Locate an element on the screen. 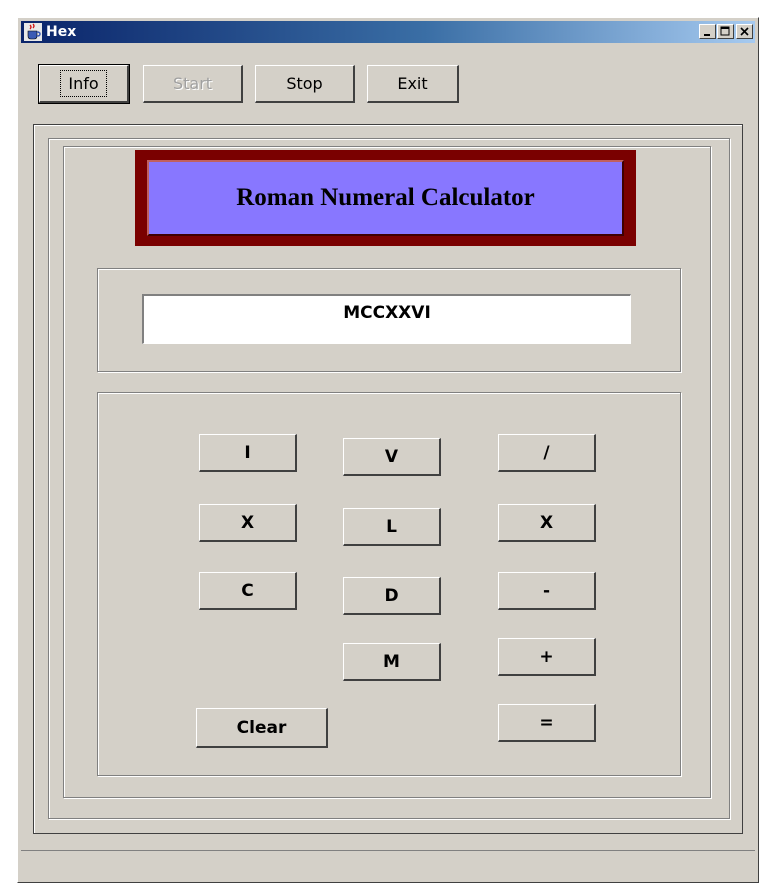 The image size is (759, 895). info-button-label: Info is located at coordinates (83, 83).